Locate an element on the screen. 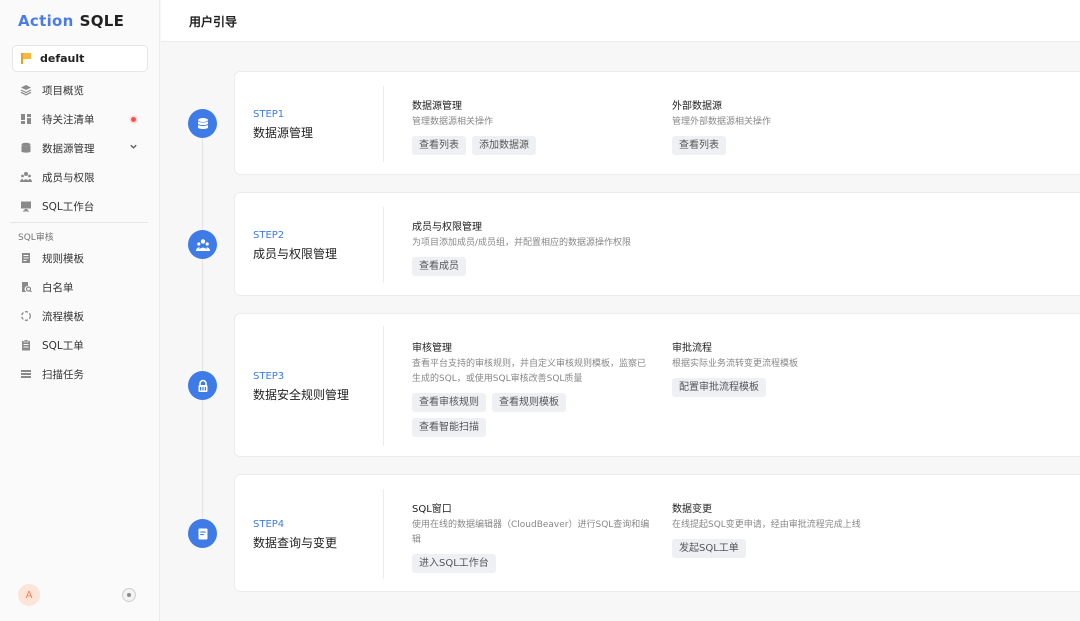 The width and height of the screenshot is (1080, 621). step1-database-icon is located at coordinates (202, 123).